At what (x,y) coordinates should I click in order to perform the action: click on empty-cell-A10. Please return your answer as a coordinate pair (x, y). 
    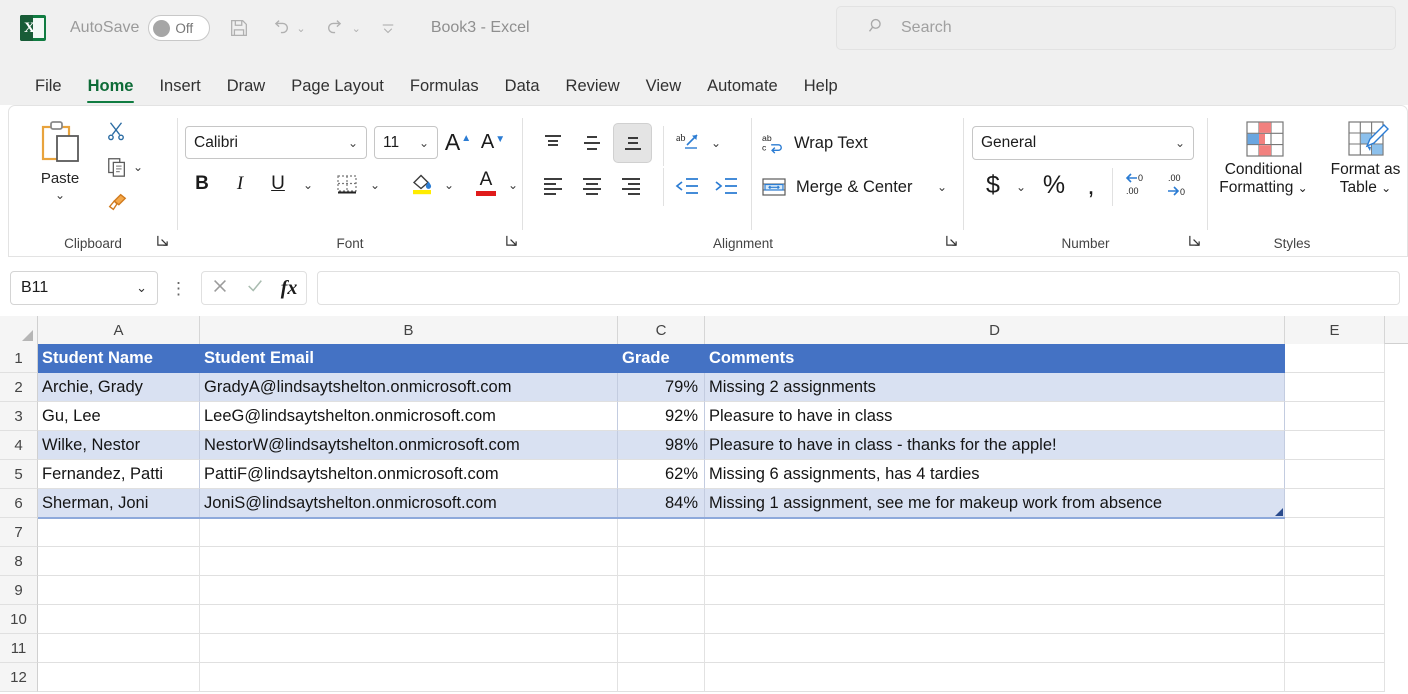
    Looking at the image, I should click on (119, 619).